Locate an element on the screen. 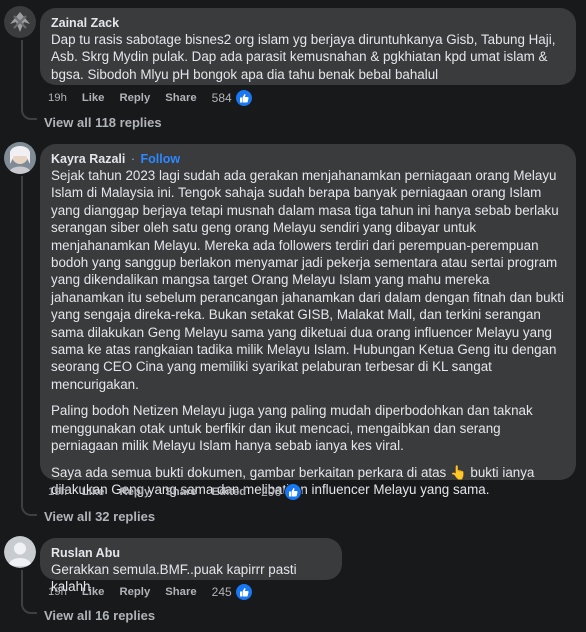 This screenshot has width=586, height=632. comment-actions: 19h Like Reply Share Edited 296 is located at coordinates (175, 492).